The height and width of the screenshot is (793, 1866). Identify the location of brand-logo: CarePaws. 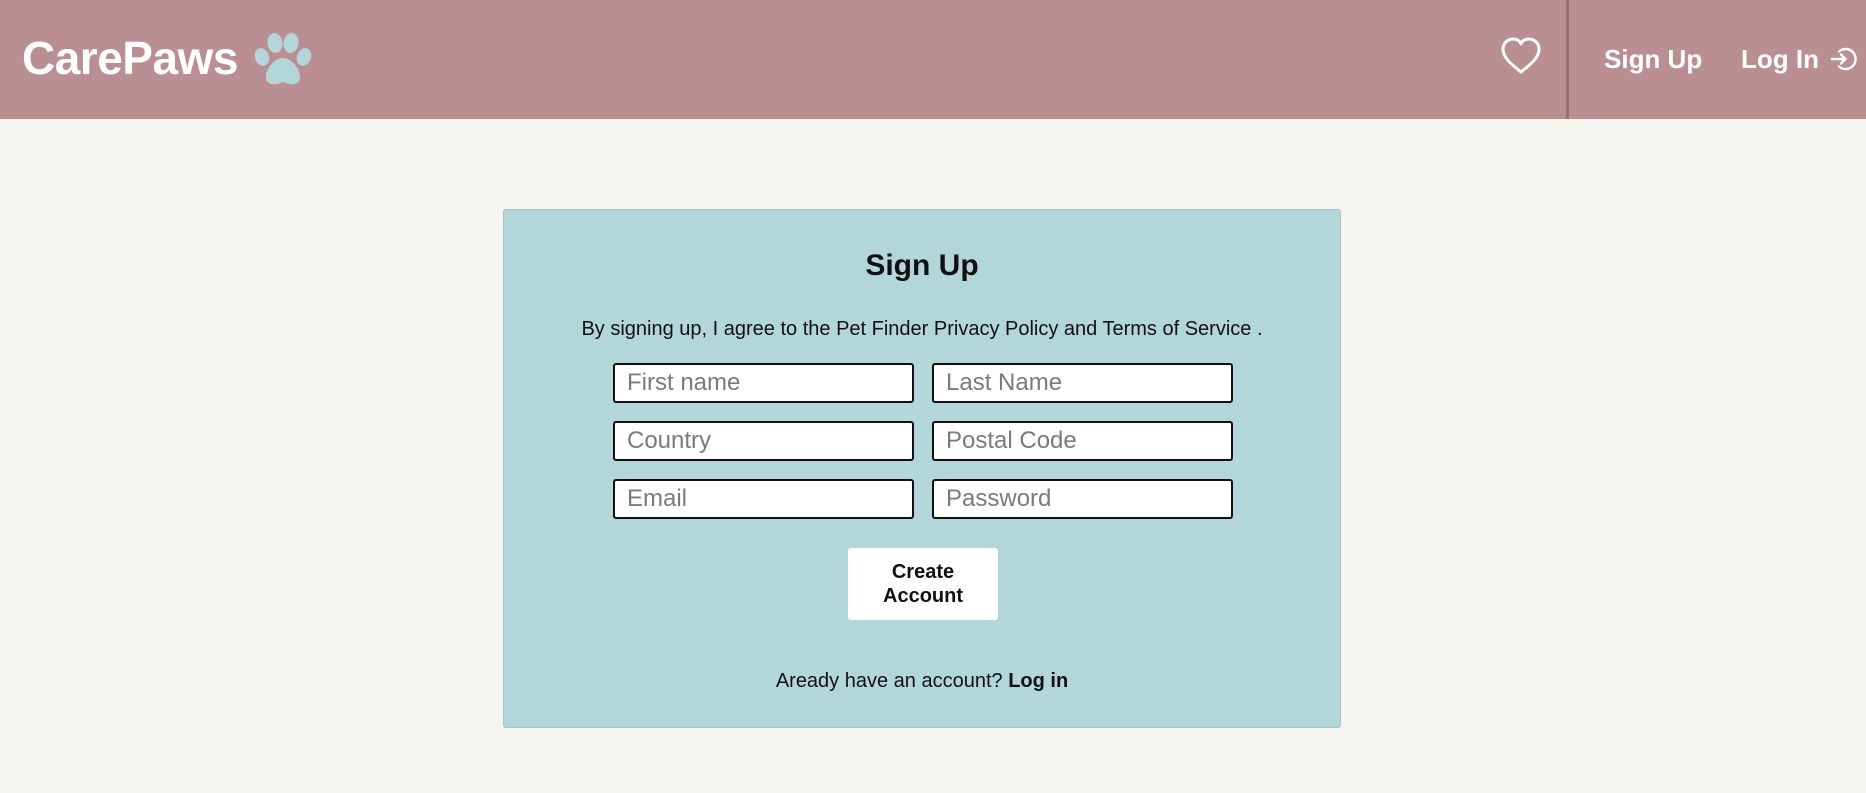
(168, 58).